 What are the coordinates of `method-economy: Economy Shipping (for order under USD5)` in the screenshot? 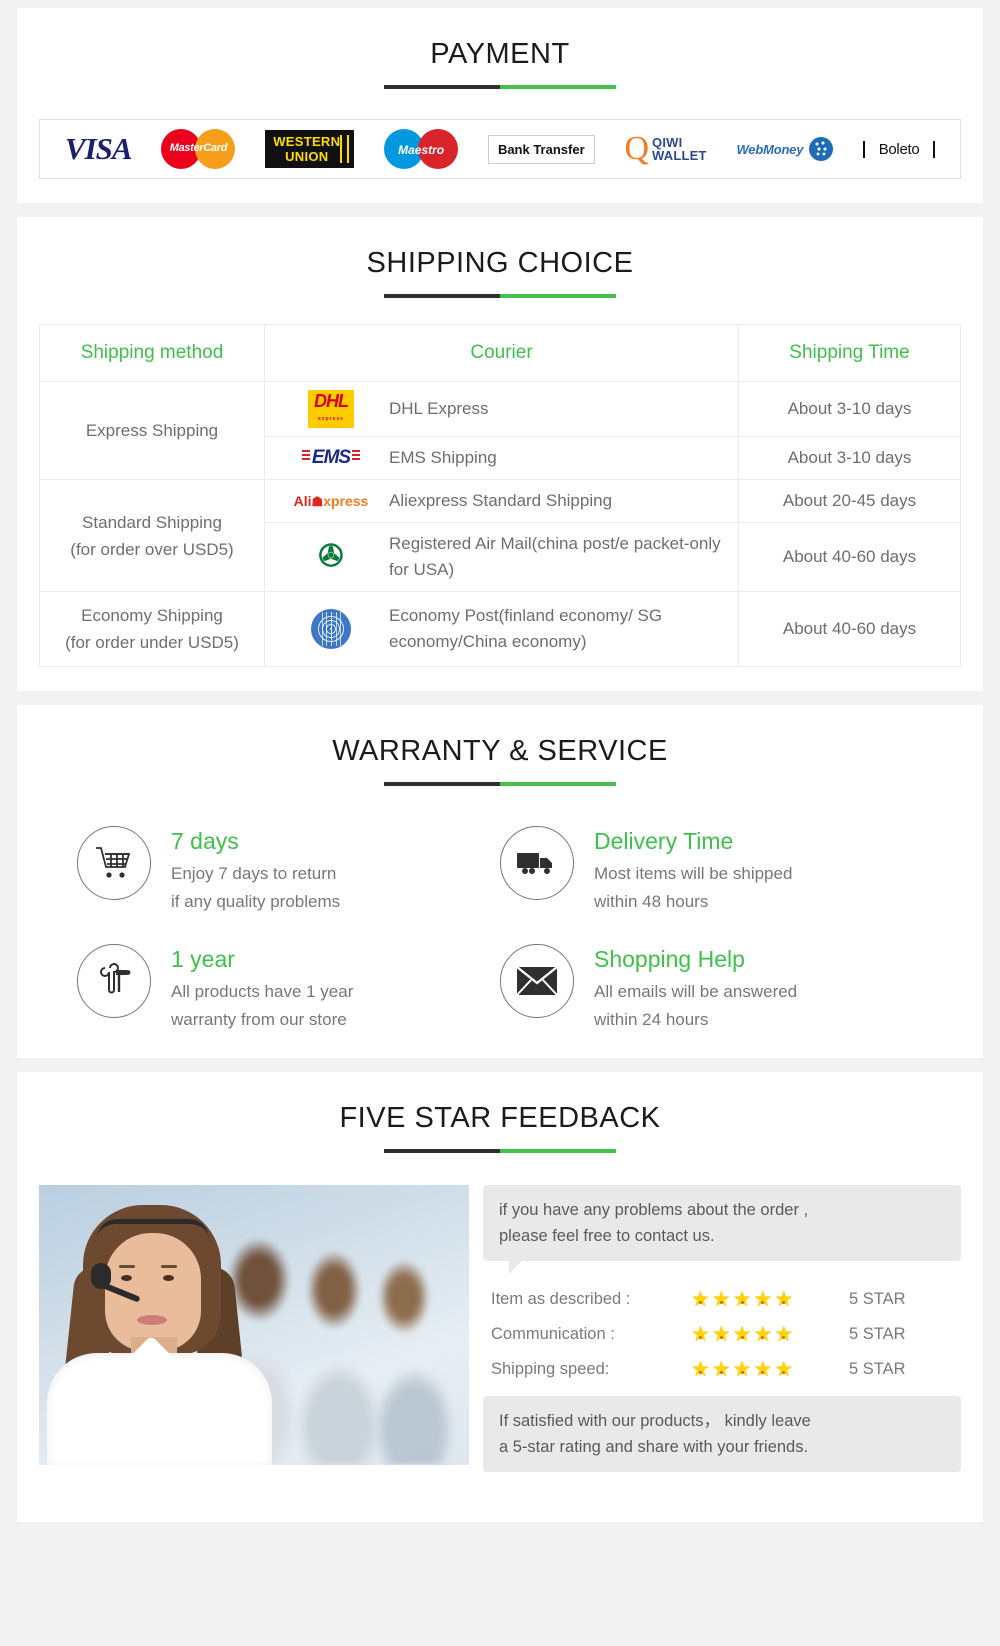 It's located at (152, 629).